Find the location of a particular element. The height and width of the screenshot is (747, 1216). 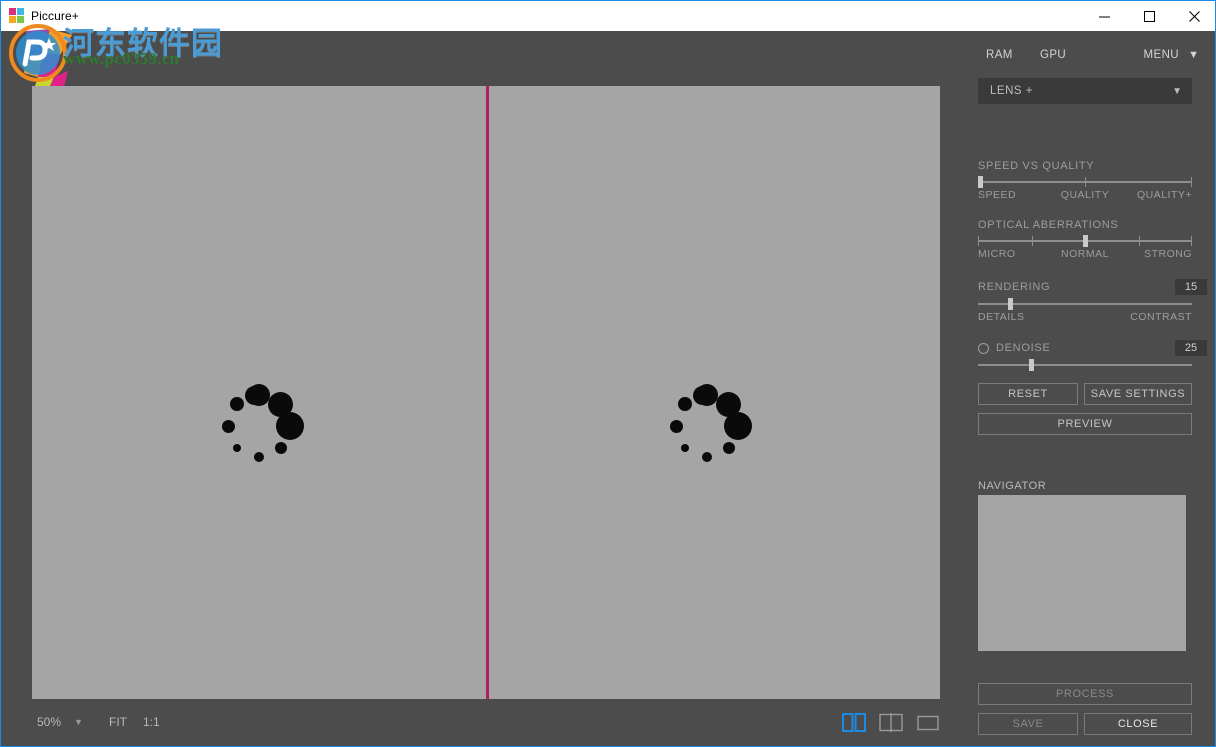

split-view-icon is located at coordinates (854, 722).